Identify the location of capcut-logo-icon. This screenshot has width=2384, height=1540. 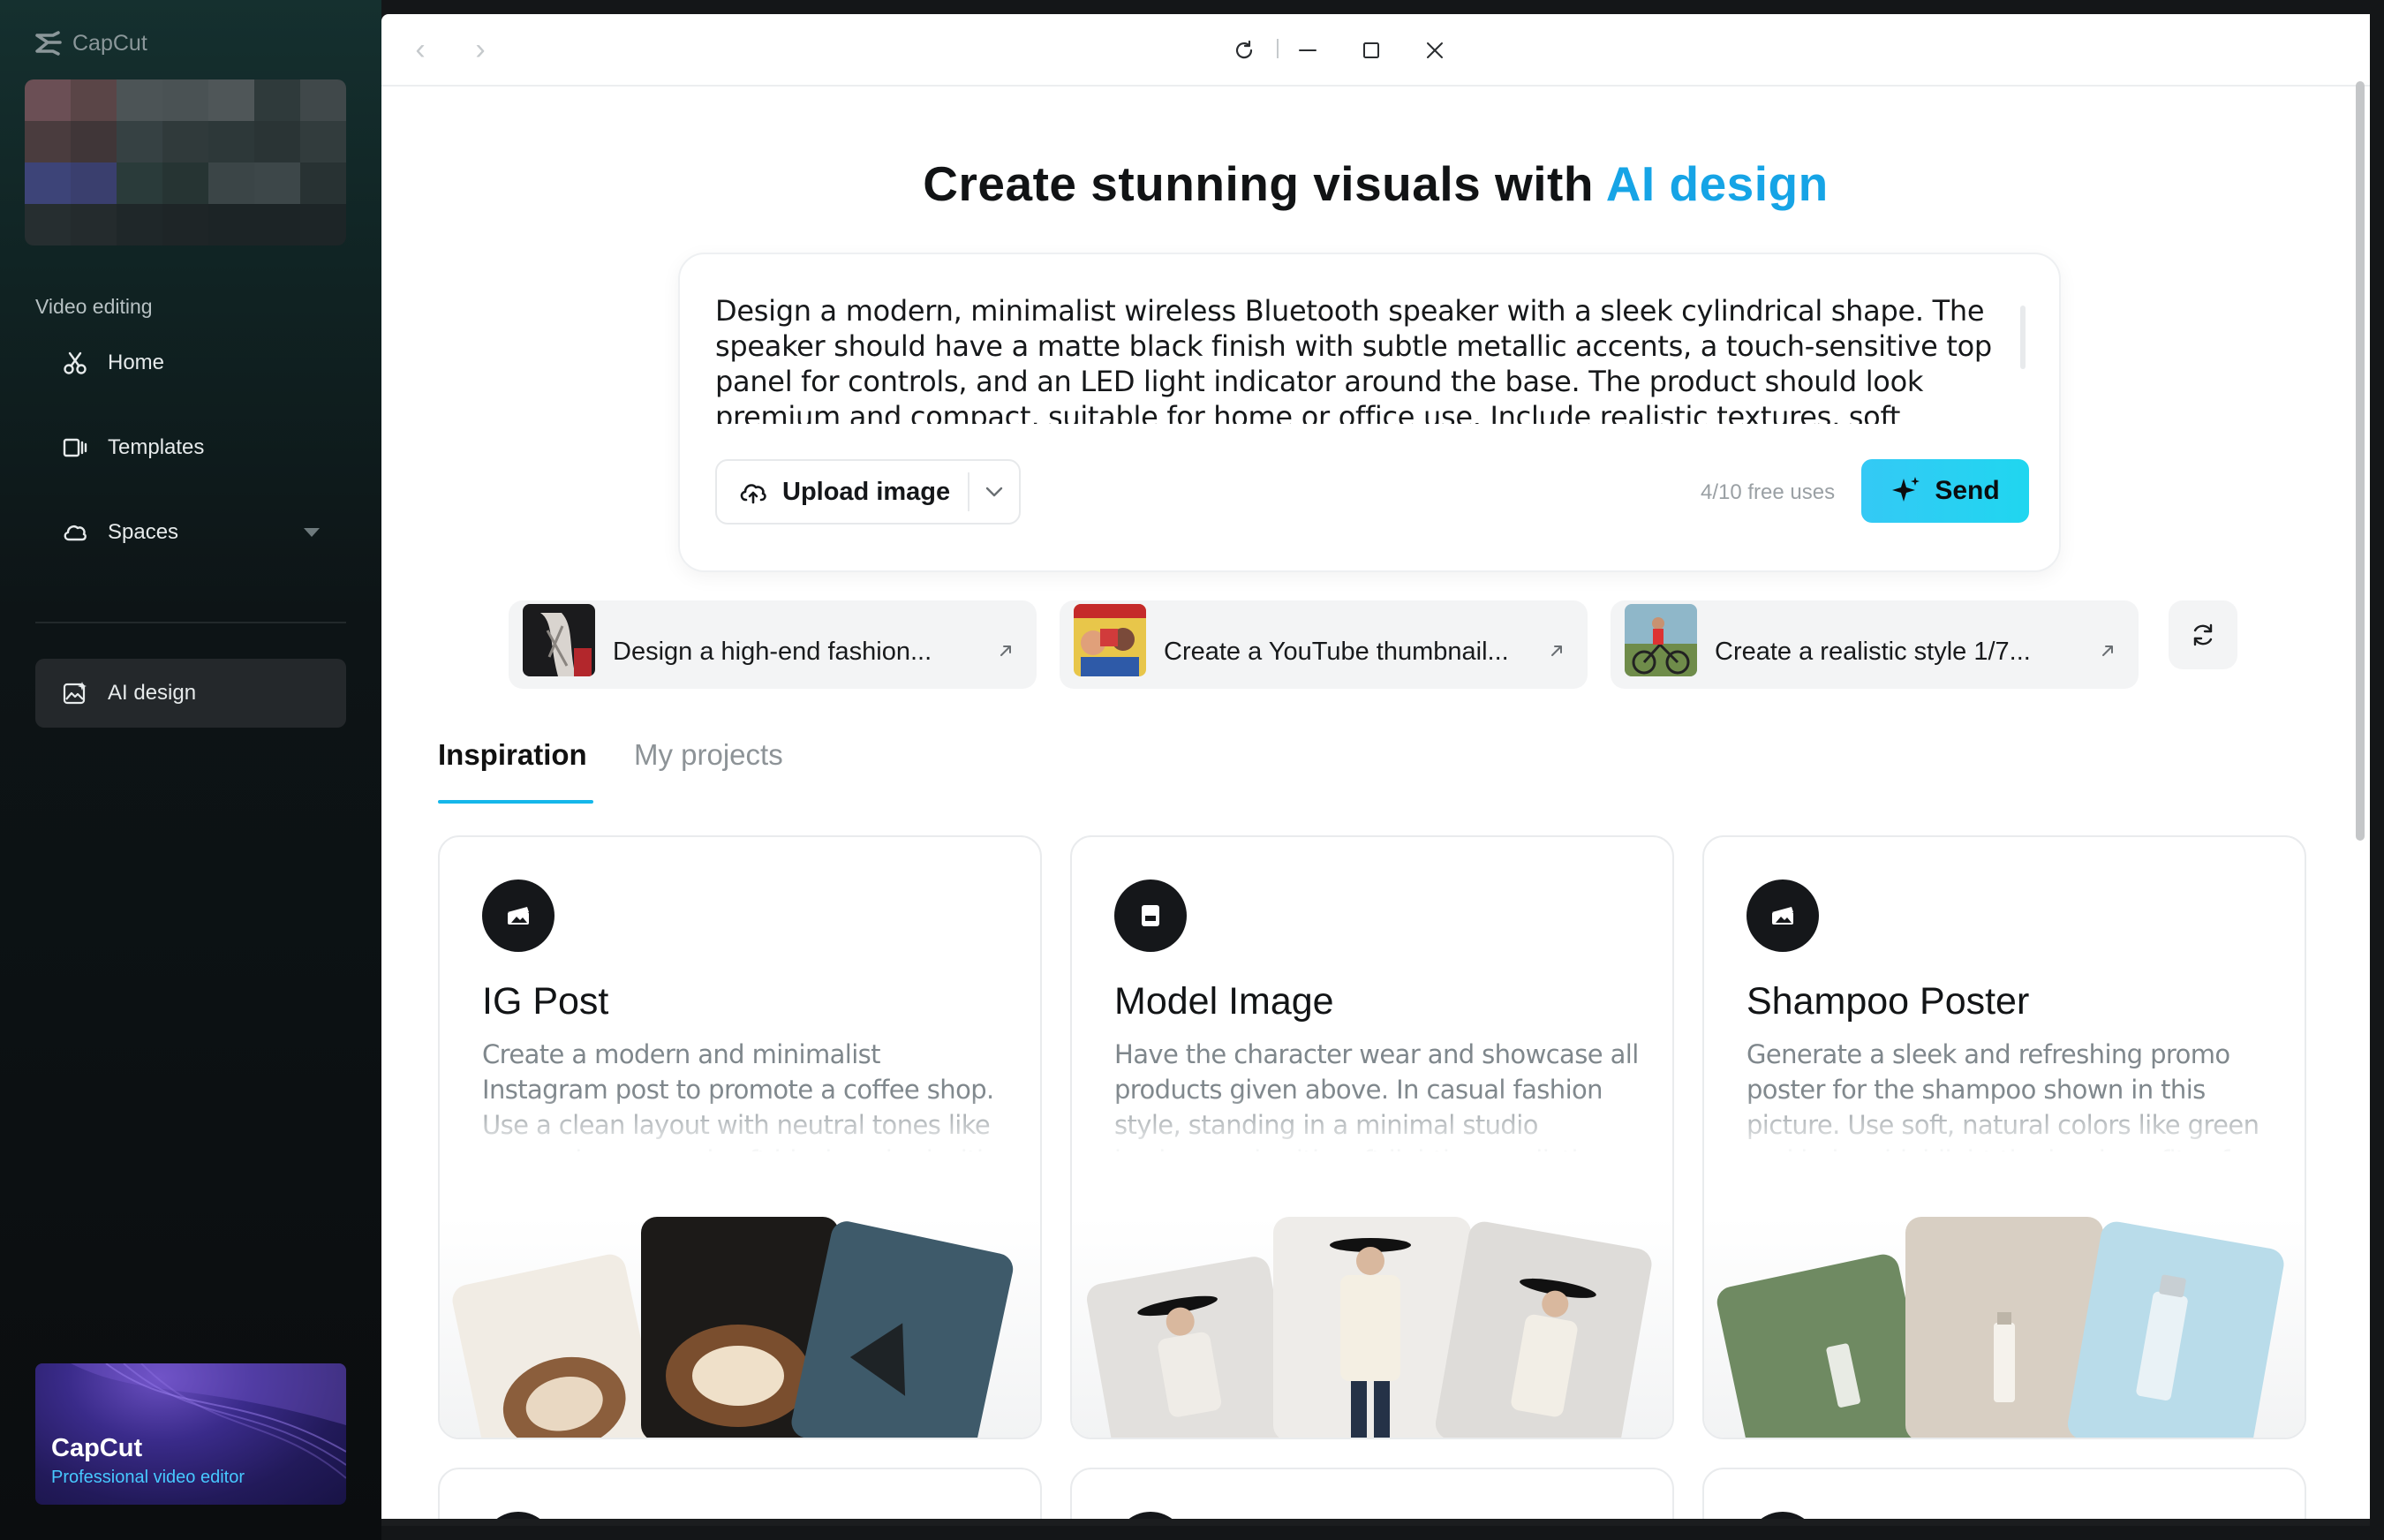
(48, 43).